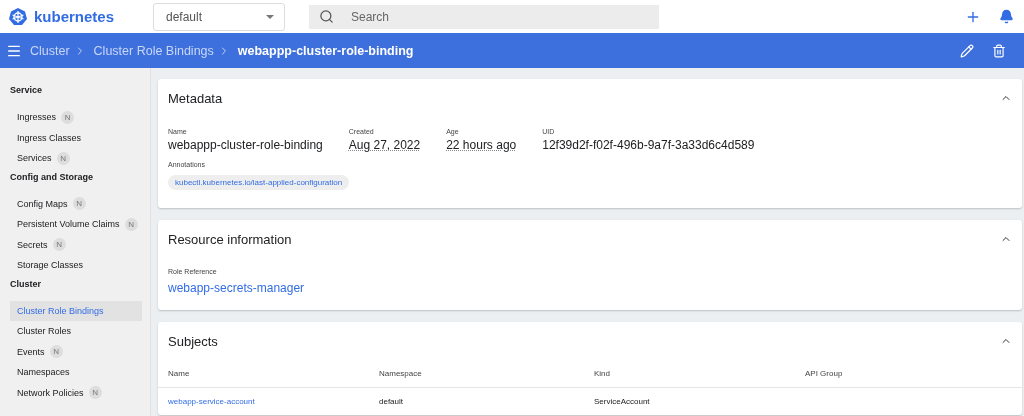 This screenshot has height=416, width=1024. Describe the element at coordinates (484, 16) in the screenshot. I see `search-field: Search` at that location.